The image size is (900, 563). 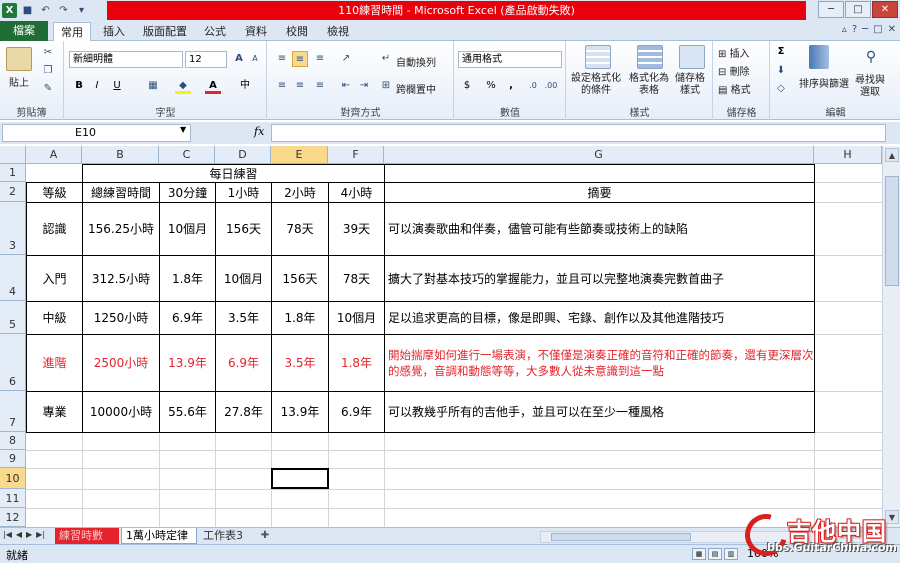 I want to click on customize-qat-icon: ▾, so click(x=81, y=10).